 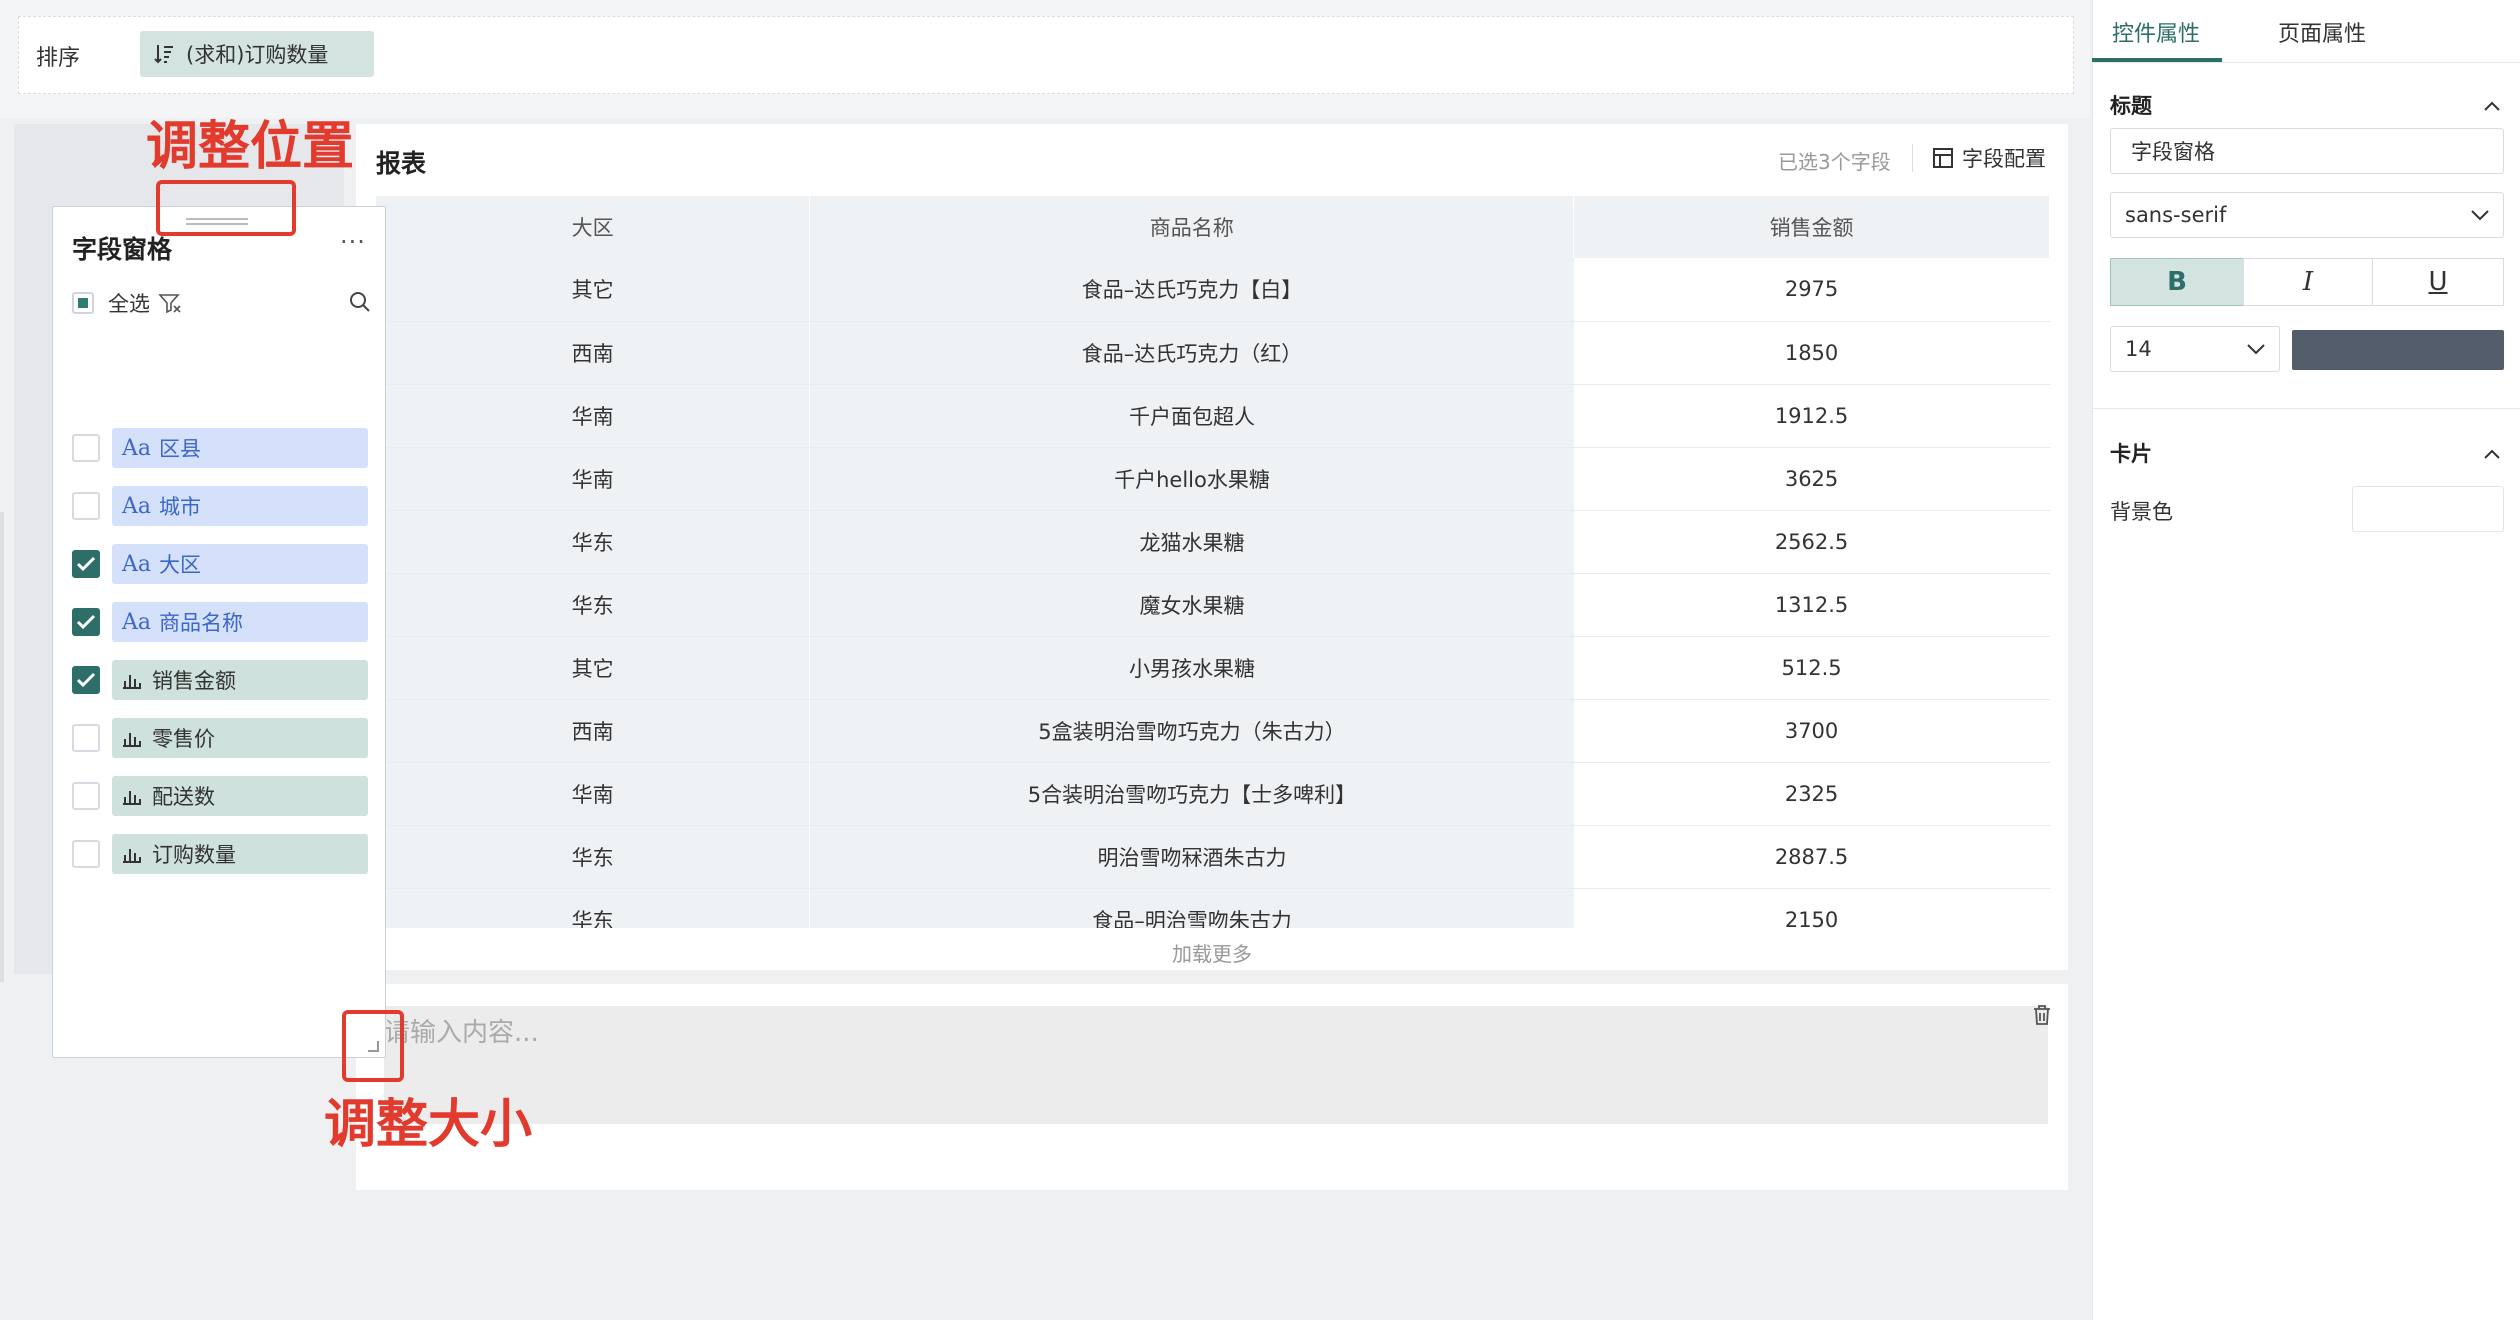 What do you see at coordinates (240, 564) in the screenshot?
I see `field-chip: Aa 大区` at bounding box center [240, 564].